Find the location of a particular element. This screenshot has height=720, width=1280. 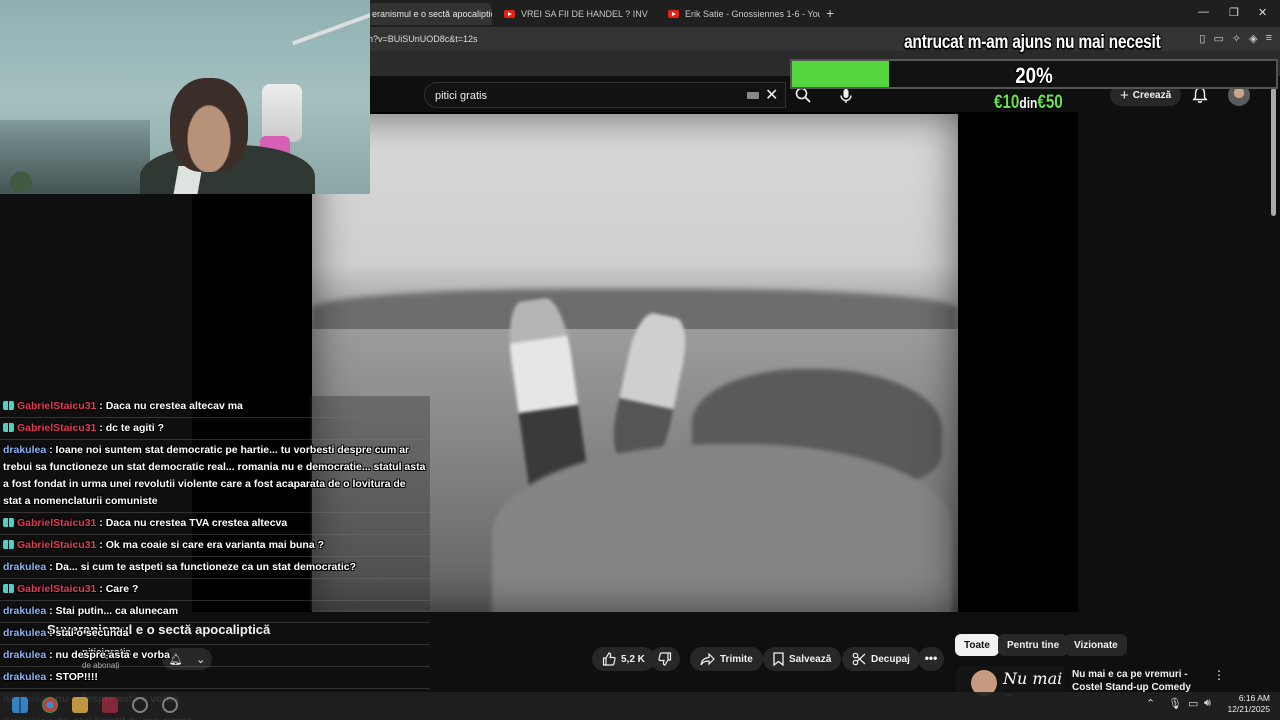

clip-button: Decupaj is located at coordinates (881, 659).